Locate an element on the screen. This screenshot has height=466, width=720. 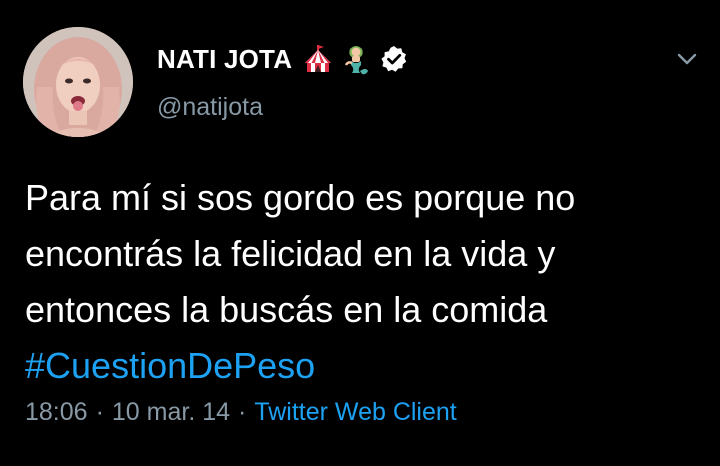
tweet-date: 10 mar. 14 is located at coordinates (171, 412).